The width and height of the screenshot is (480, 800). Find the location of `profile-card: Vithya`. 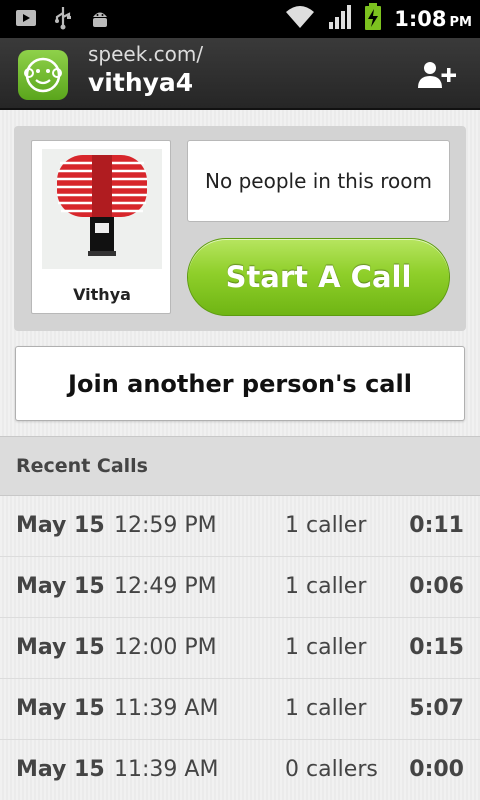

profile-card: Vithya is located at coordinates (101, 227).